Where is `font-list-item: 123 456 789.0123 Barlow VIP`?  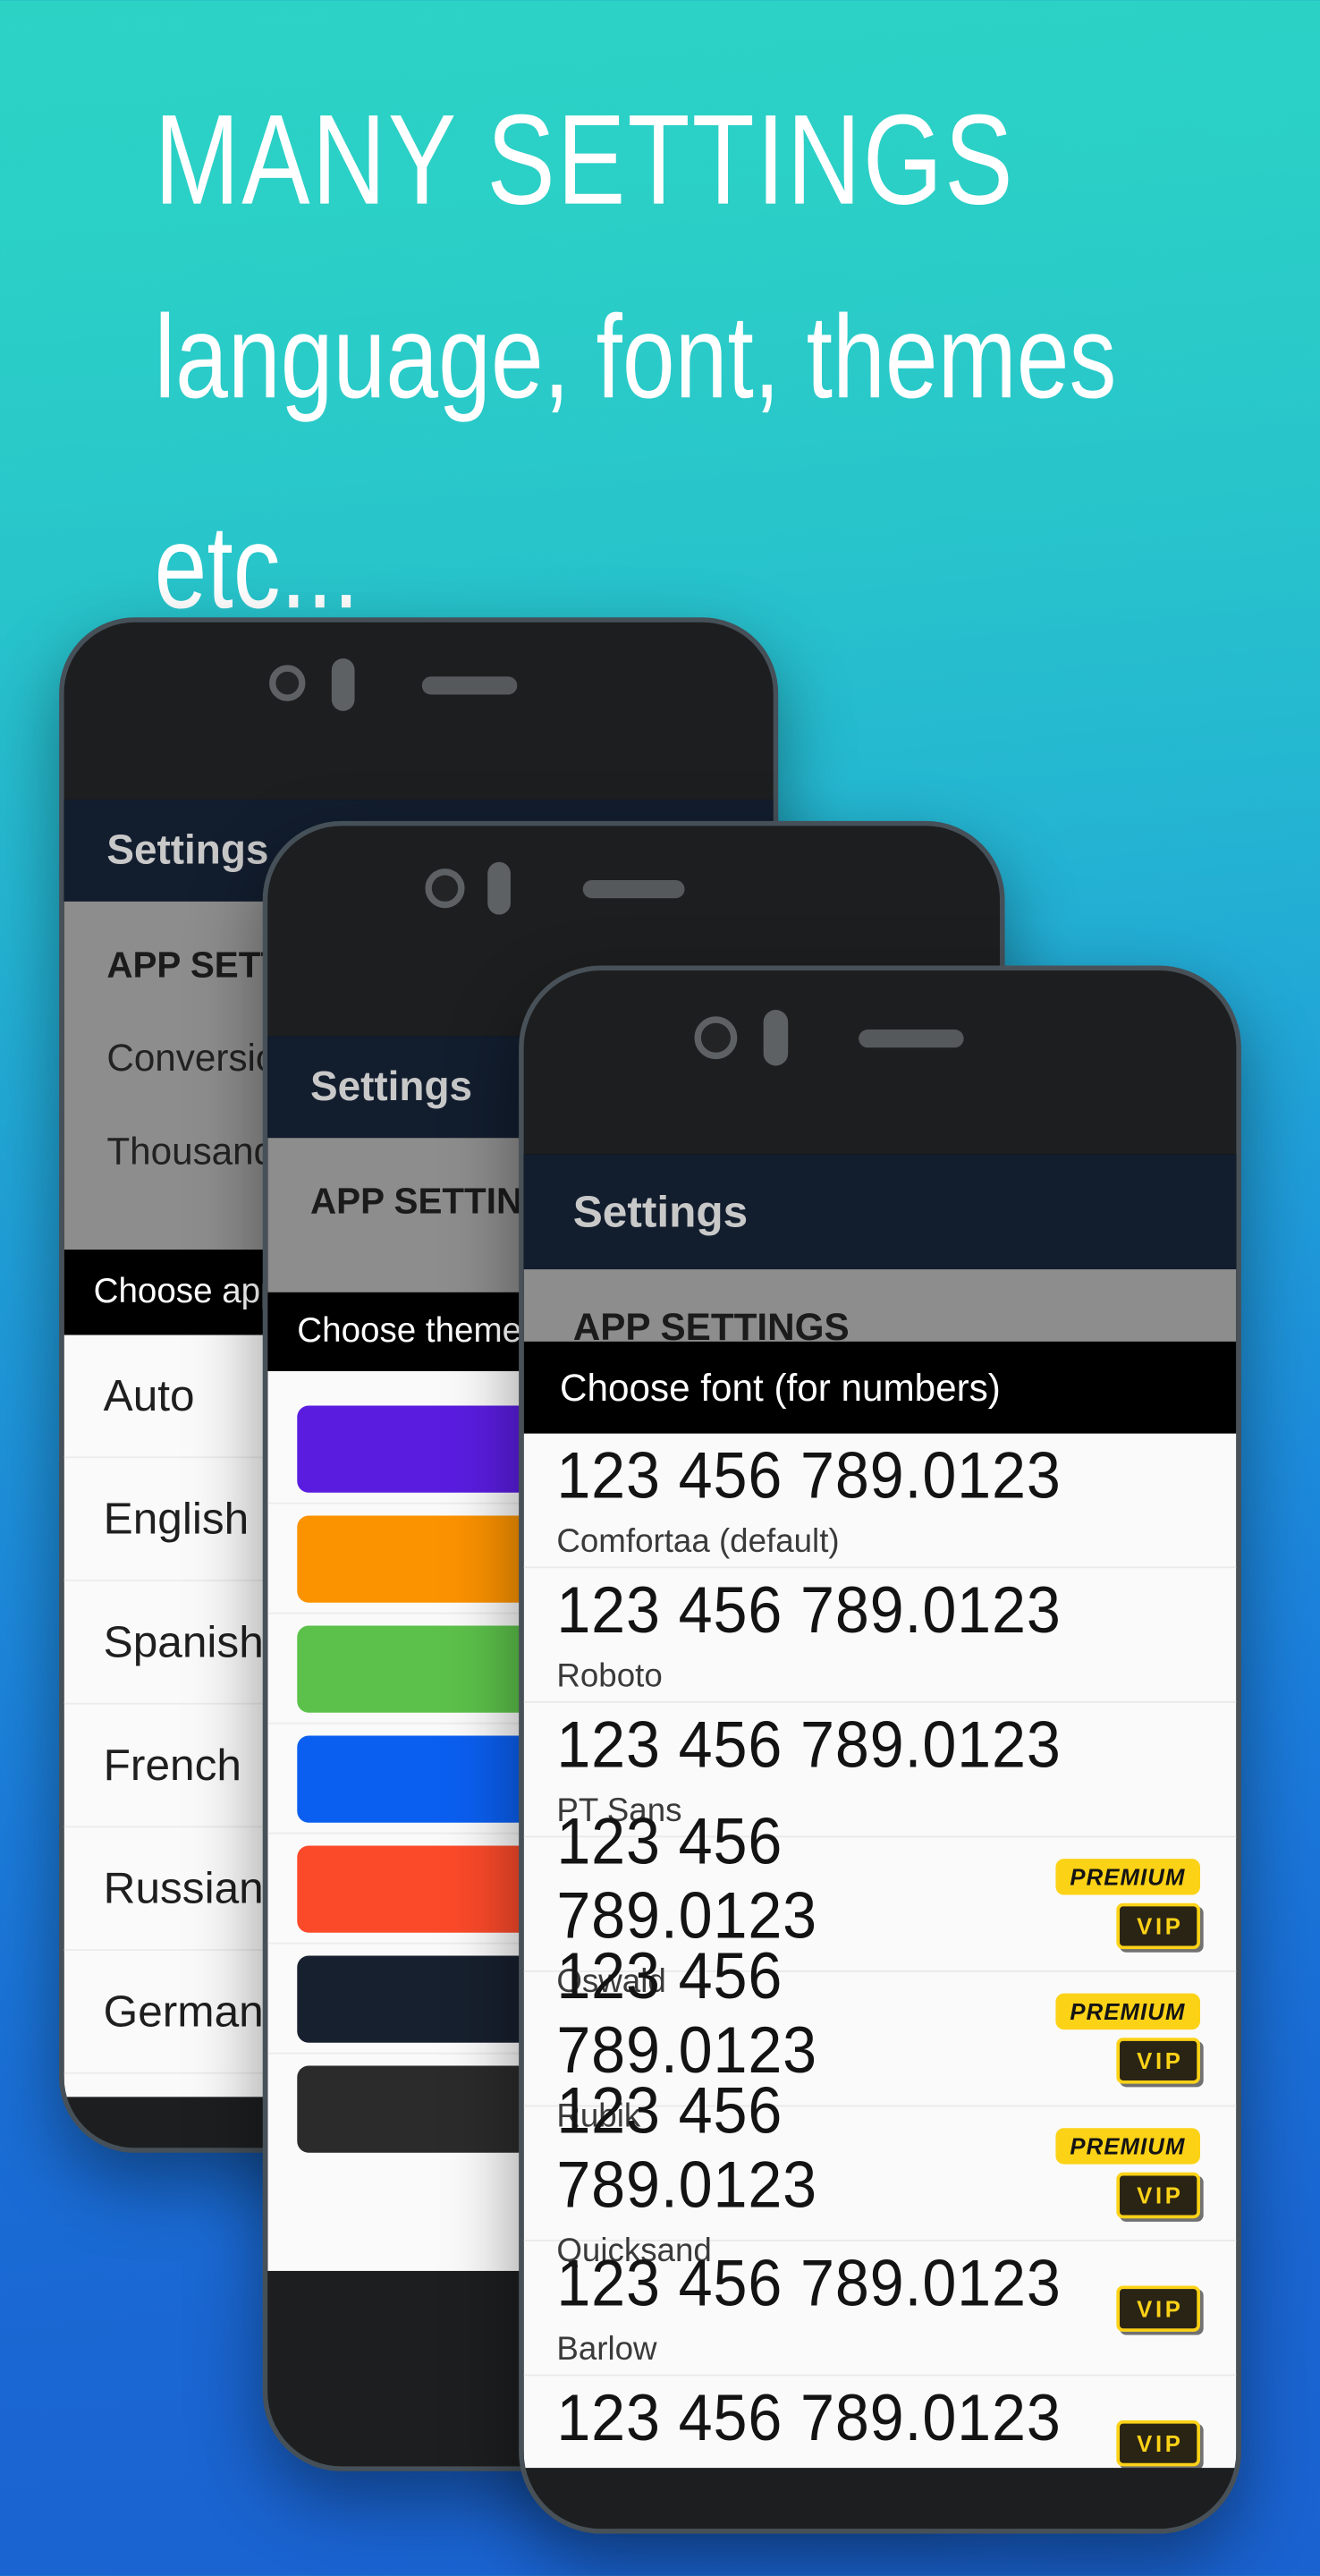 font-list-item: 123 456 789.0123 Barlow VIP is located at coordinates (880, 2309).